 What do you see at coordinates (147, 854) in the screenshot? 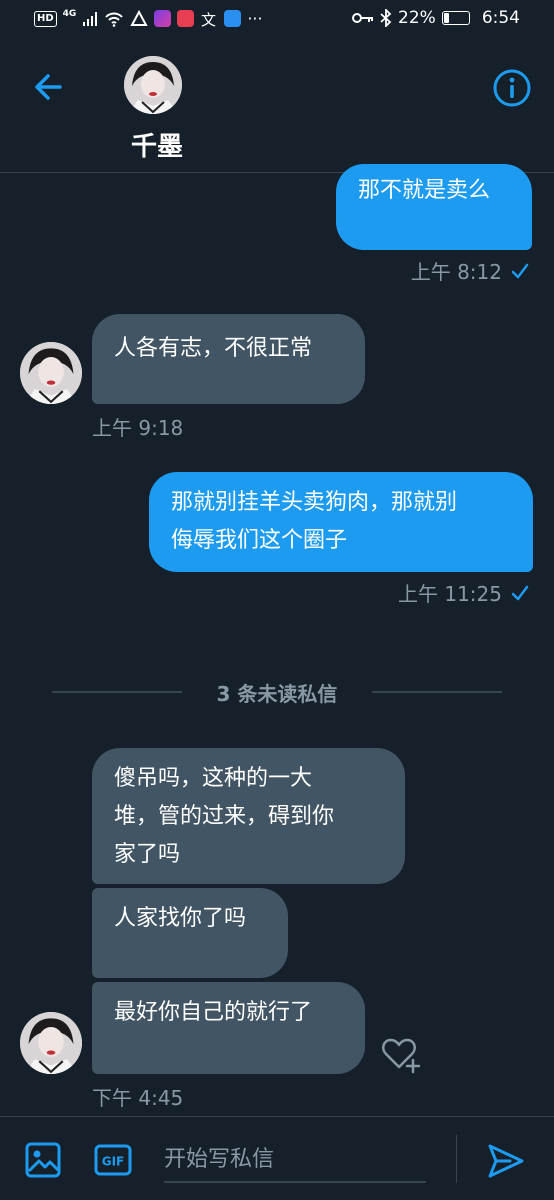
I see `message-text-line: 家了吗` at bounding box center [147, 854].